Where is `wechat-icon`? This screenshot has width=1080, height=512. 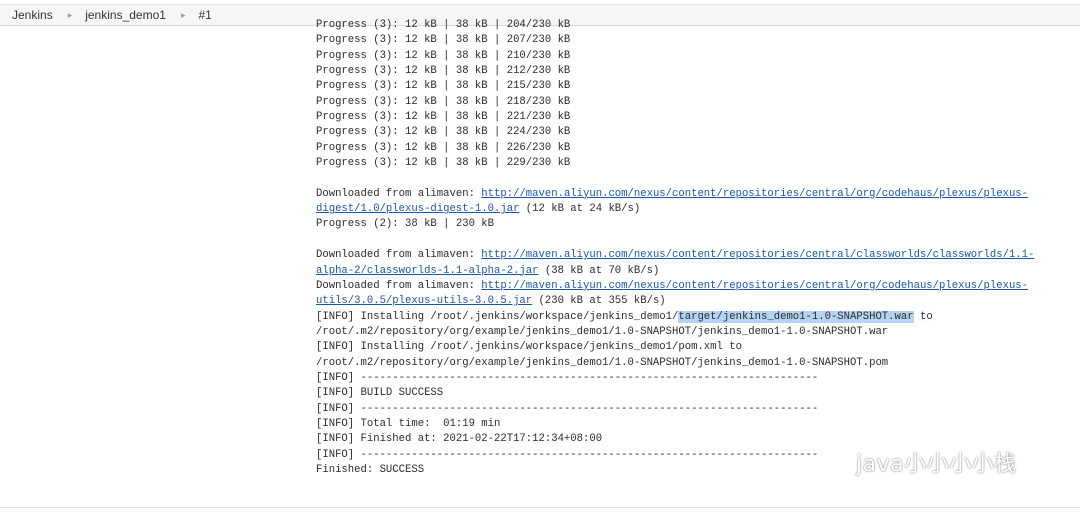
wechat-icon is located at coordinates (835, 461).